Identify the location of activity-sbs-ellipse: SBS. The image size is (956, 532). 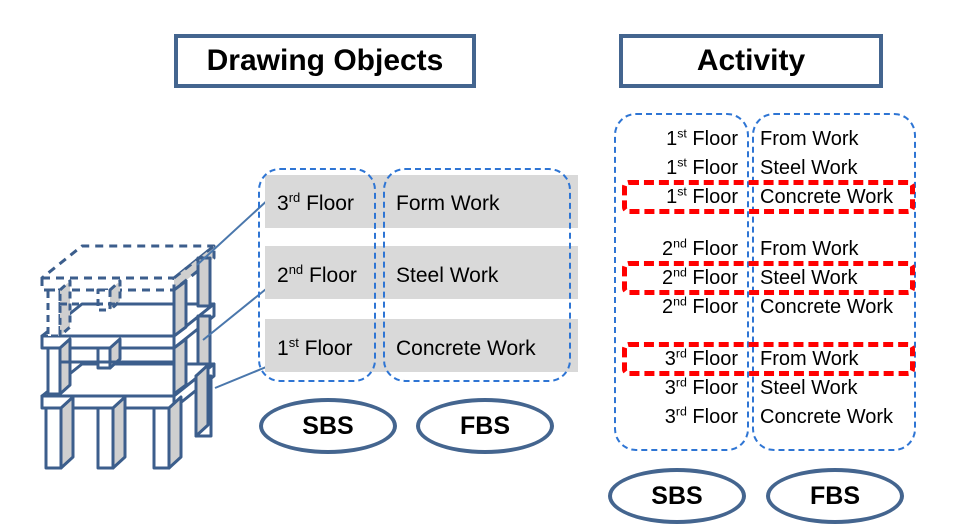
(677, 496).